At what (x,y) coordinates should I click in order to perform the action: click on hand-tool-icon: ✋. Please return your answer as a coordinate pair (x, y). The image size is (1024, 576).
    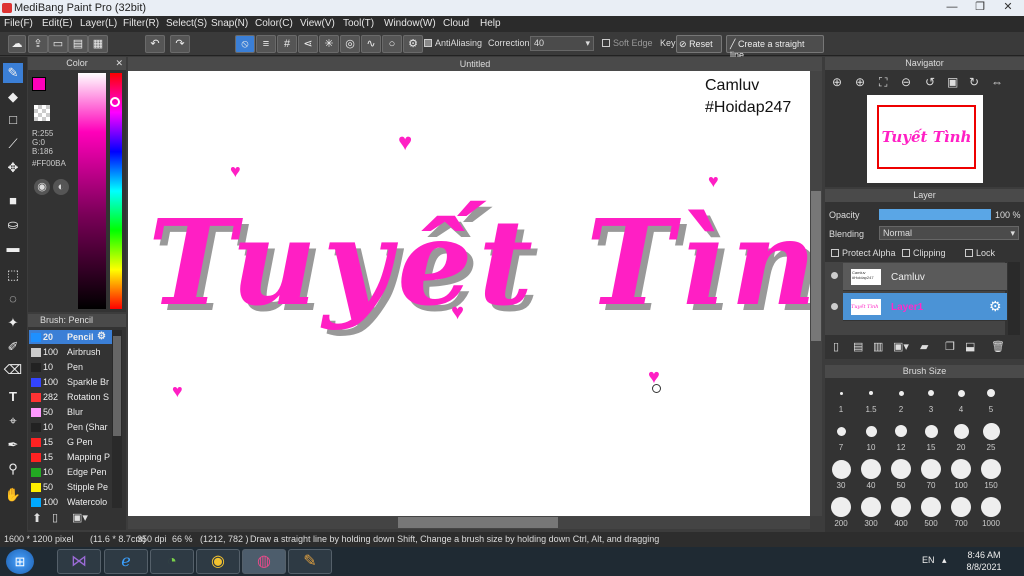
    Looking at the image, I should click on (13, 495).